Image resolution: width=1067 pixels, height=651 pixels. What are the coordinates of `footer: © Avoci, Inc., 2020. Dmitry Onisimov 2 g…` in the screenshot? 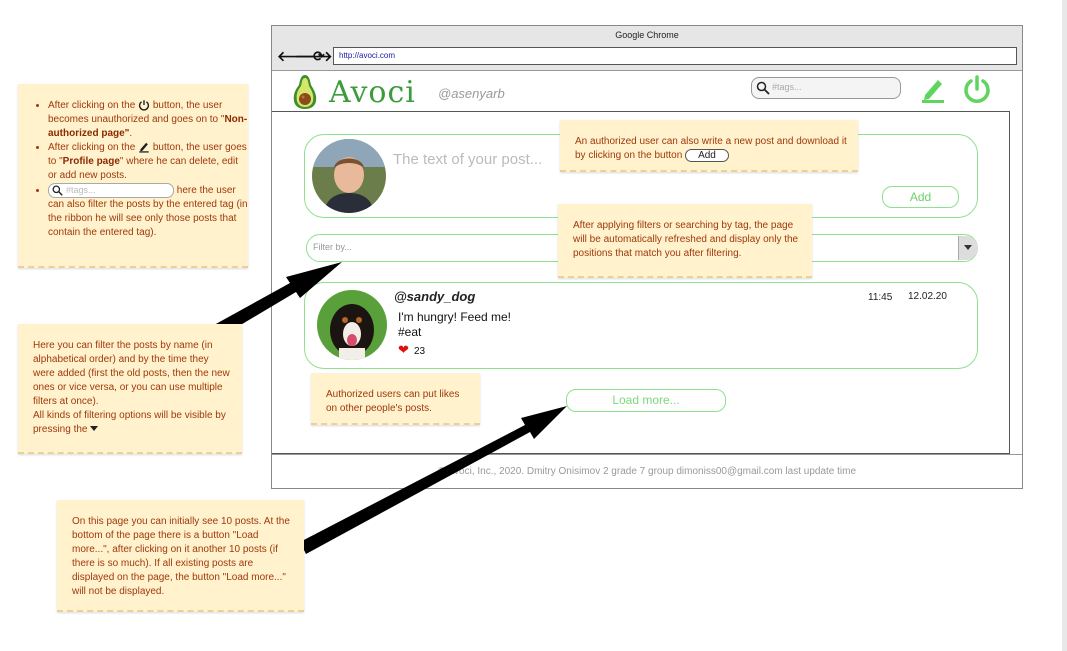 It's located at (647, 471).